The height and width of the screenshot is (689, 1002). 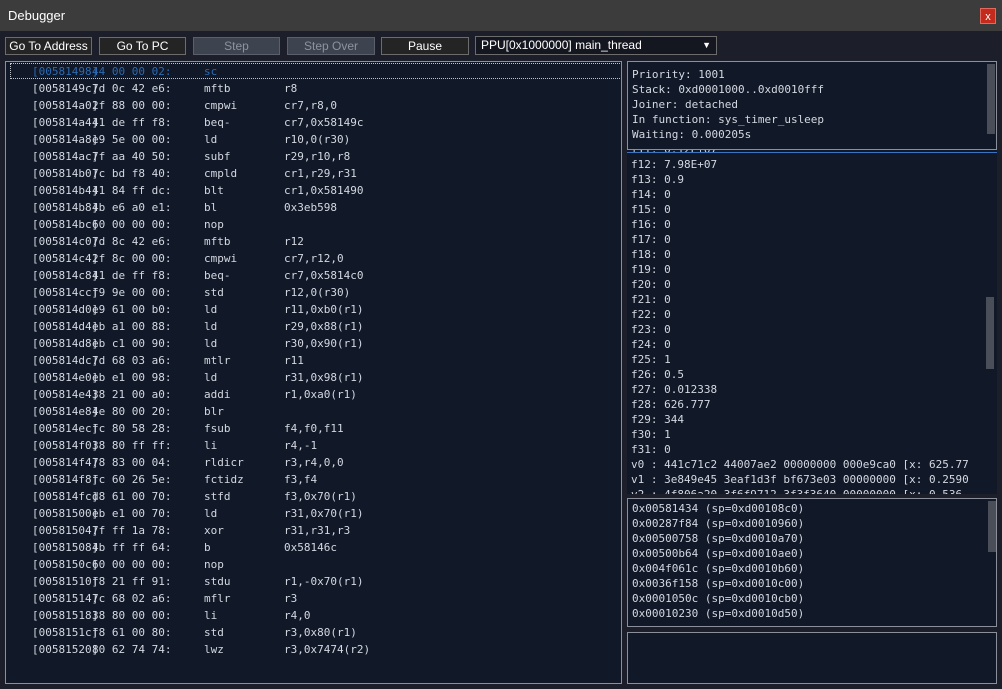 What do you see at coordinates (65, 649) in the screenshot?
I see `instruction-address: [00581520]` at bounding box center [65, 649].